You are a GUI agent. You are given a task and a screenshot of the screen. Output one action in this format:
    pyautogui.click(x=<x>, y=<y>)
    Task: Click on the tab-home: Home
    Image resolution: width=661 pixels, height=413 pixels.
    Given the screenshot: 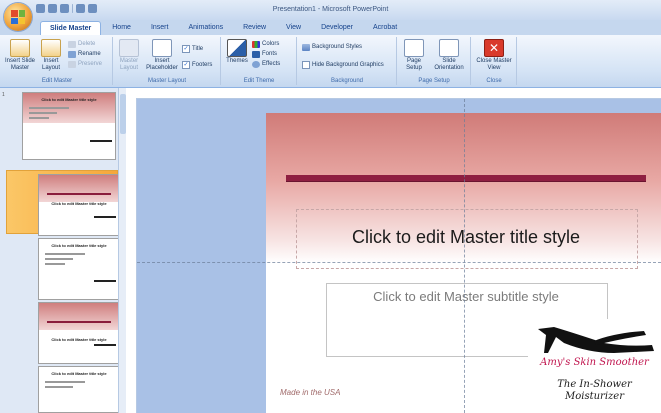 What is the action you would take?
    pyautogui.click(x=121, y=28)
    